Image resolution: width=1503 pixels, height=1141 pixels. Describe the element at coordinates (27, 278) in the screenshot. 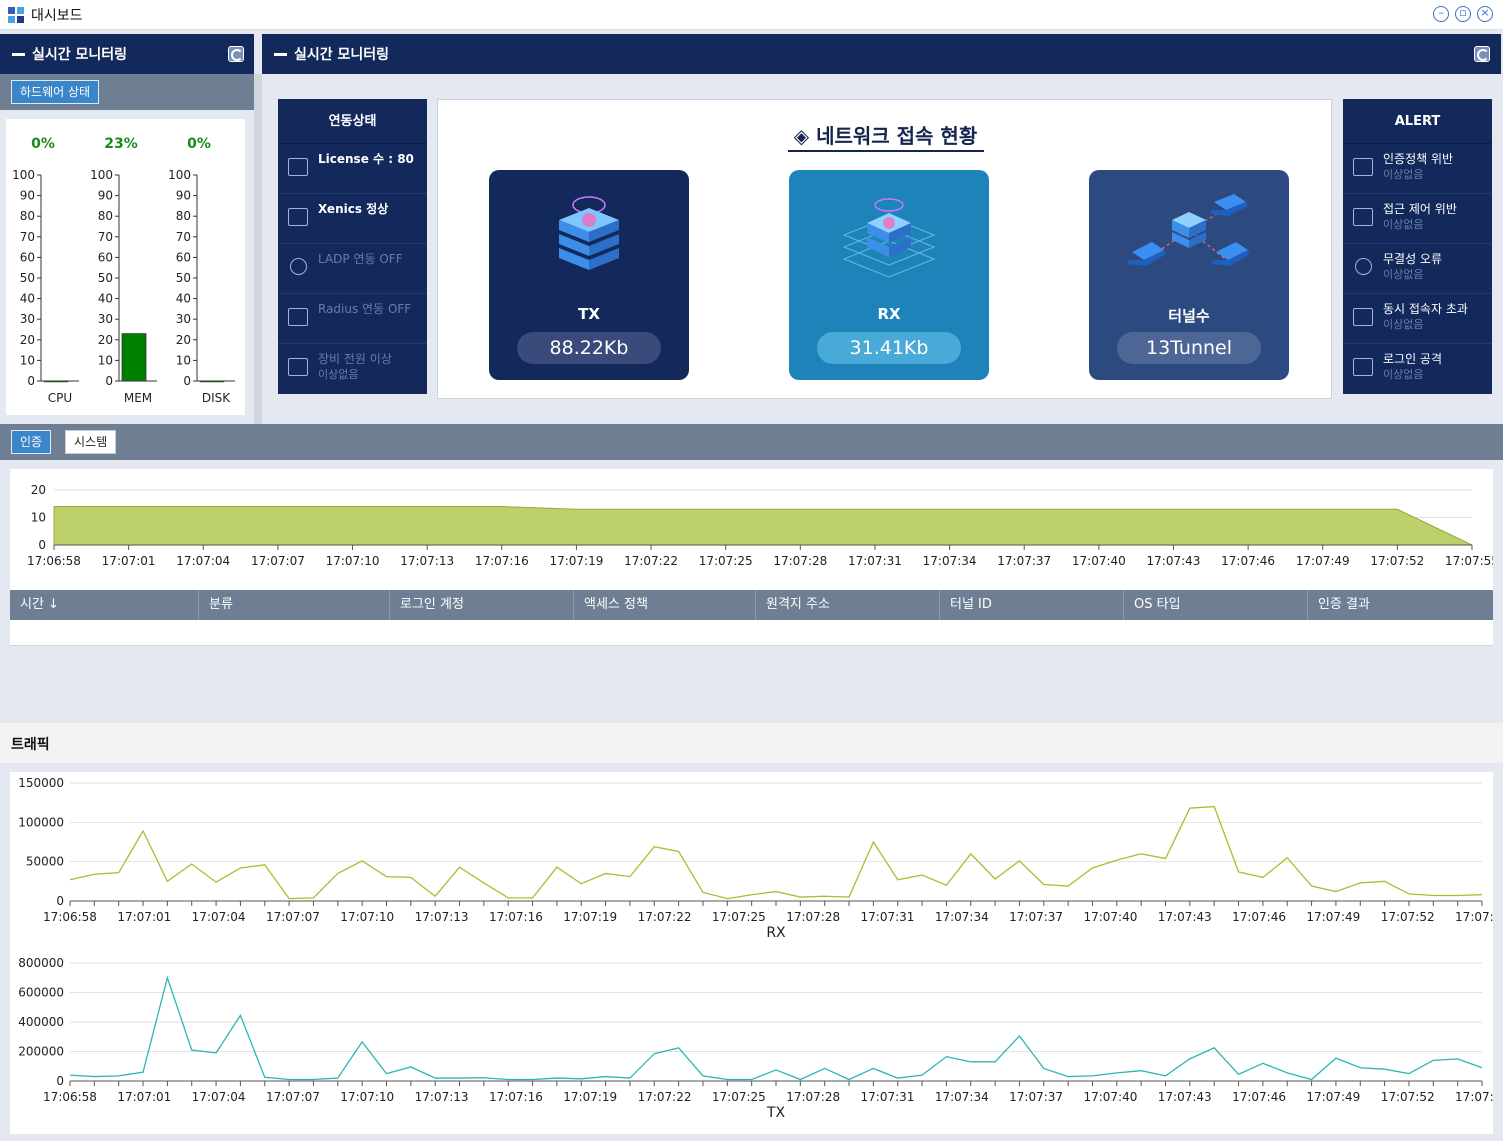

I see `y-tick-label: 50` at that location.